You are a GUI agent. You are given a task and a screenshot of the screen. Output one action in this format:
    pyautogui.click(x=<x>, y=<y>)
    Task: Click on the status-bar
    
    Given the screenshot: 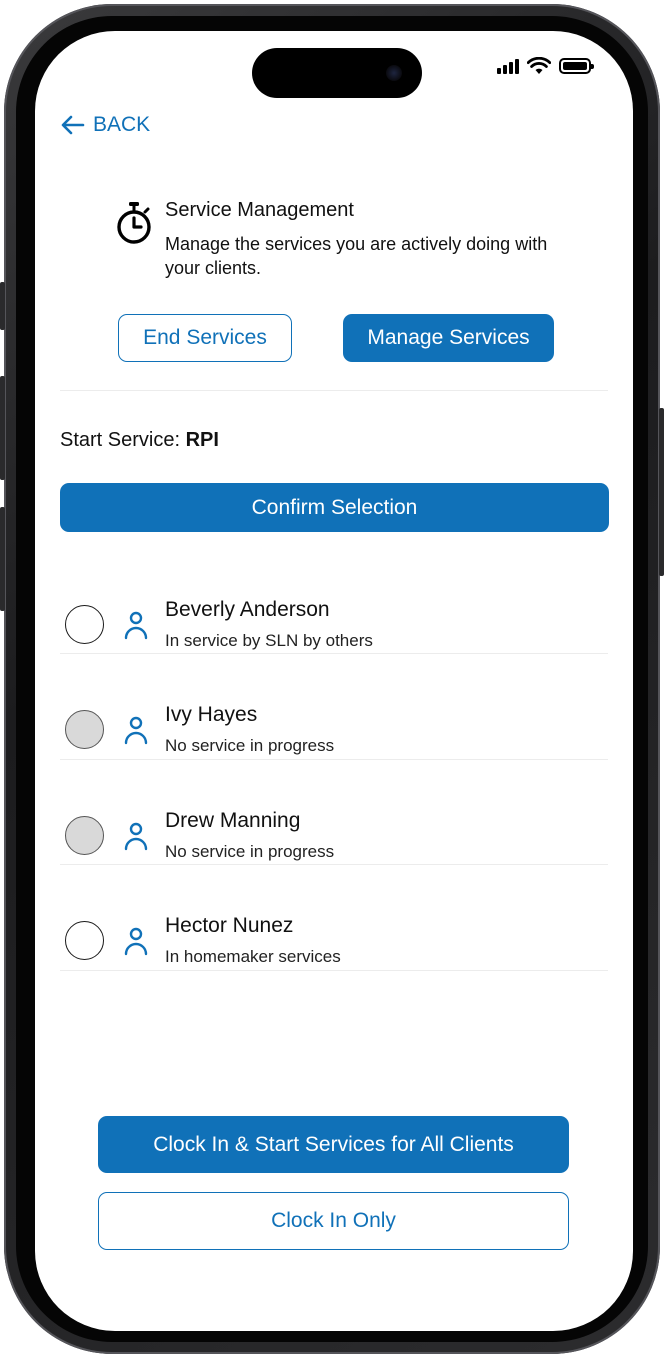 What is the action you would take?
    pyautogui.click(x=545, y=66)
    